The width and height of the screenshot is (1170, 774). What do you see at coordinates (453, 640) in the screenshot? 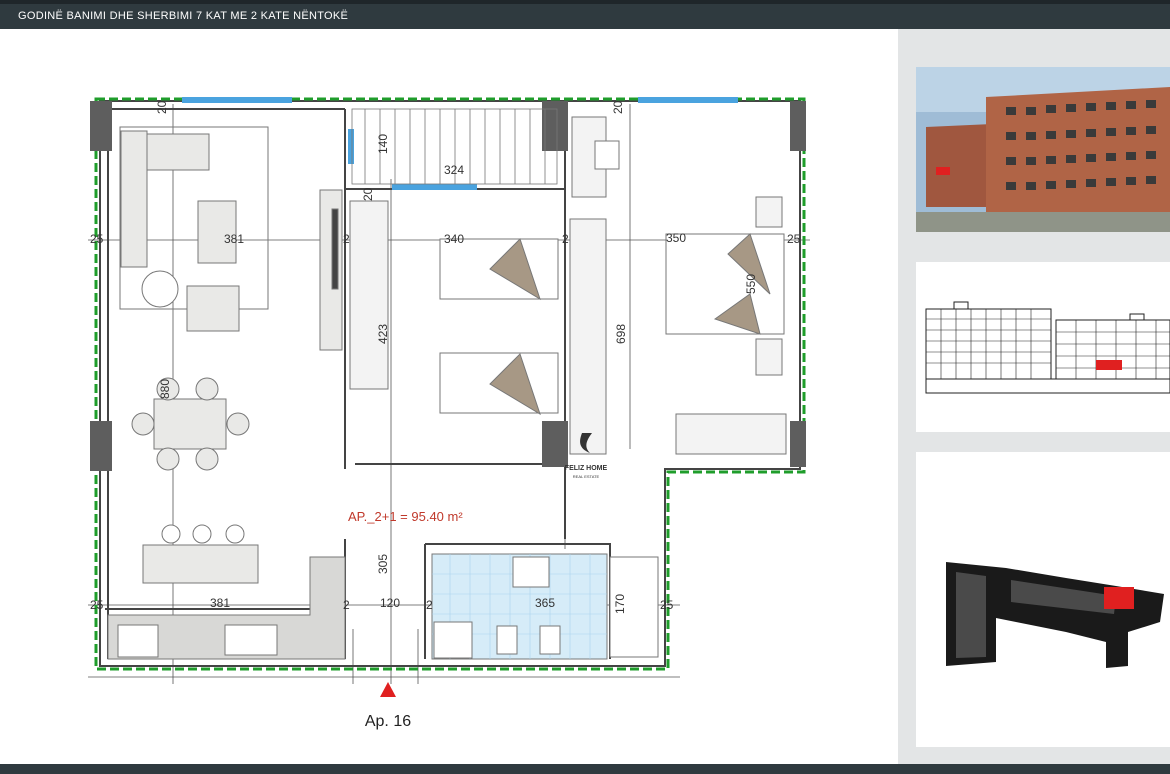
I see `washing-machine` at bounding box center [453, 640].